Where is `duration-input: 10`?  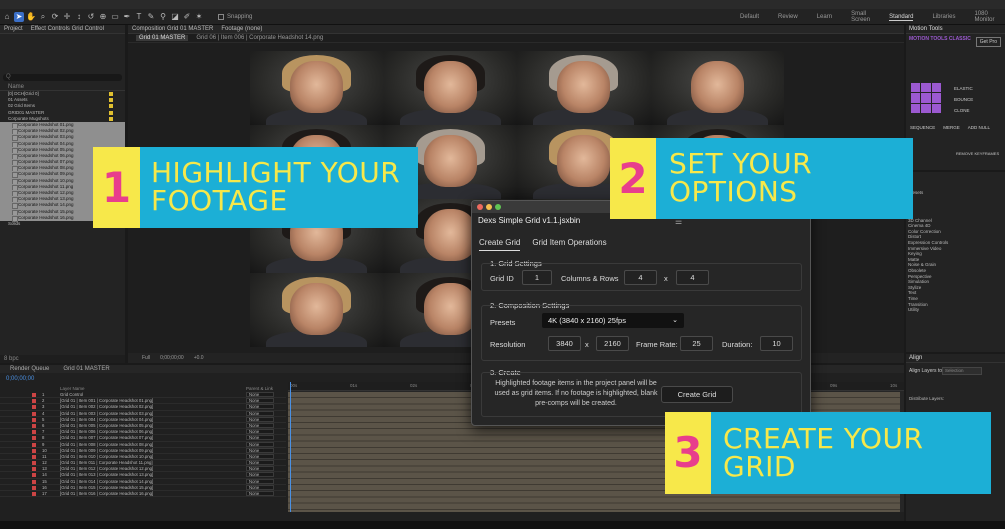
duration-input: 10 is located at coordinates (776, 343).